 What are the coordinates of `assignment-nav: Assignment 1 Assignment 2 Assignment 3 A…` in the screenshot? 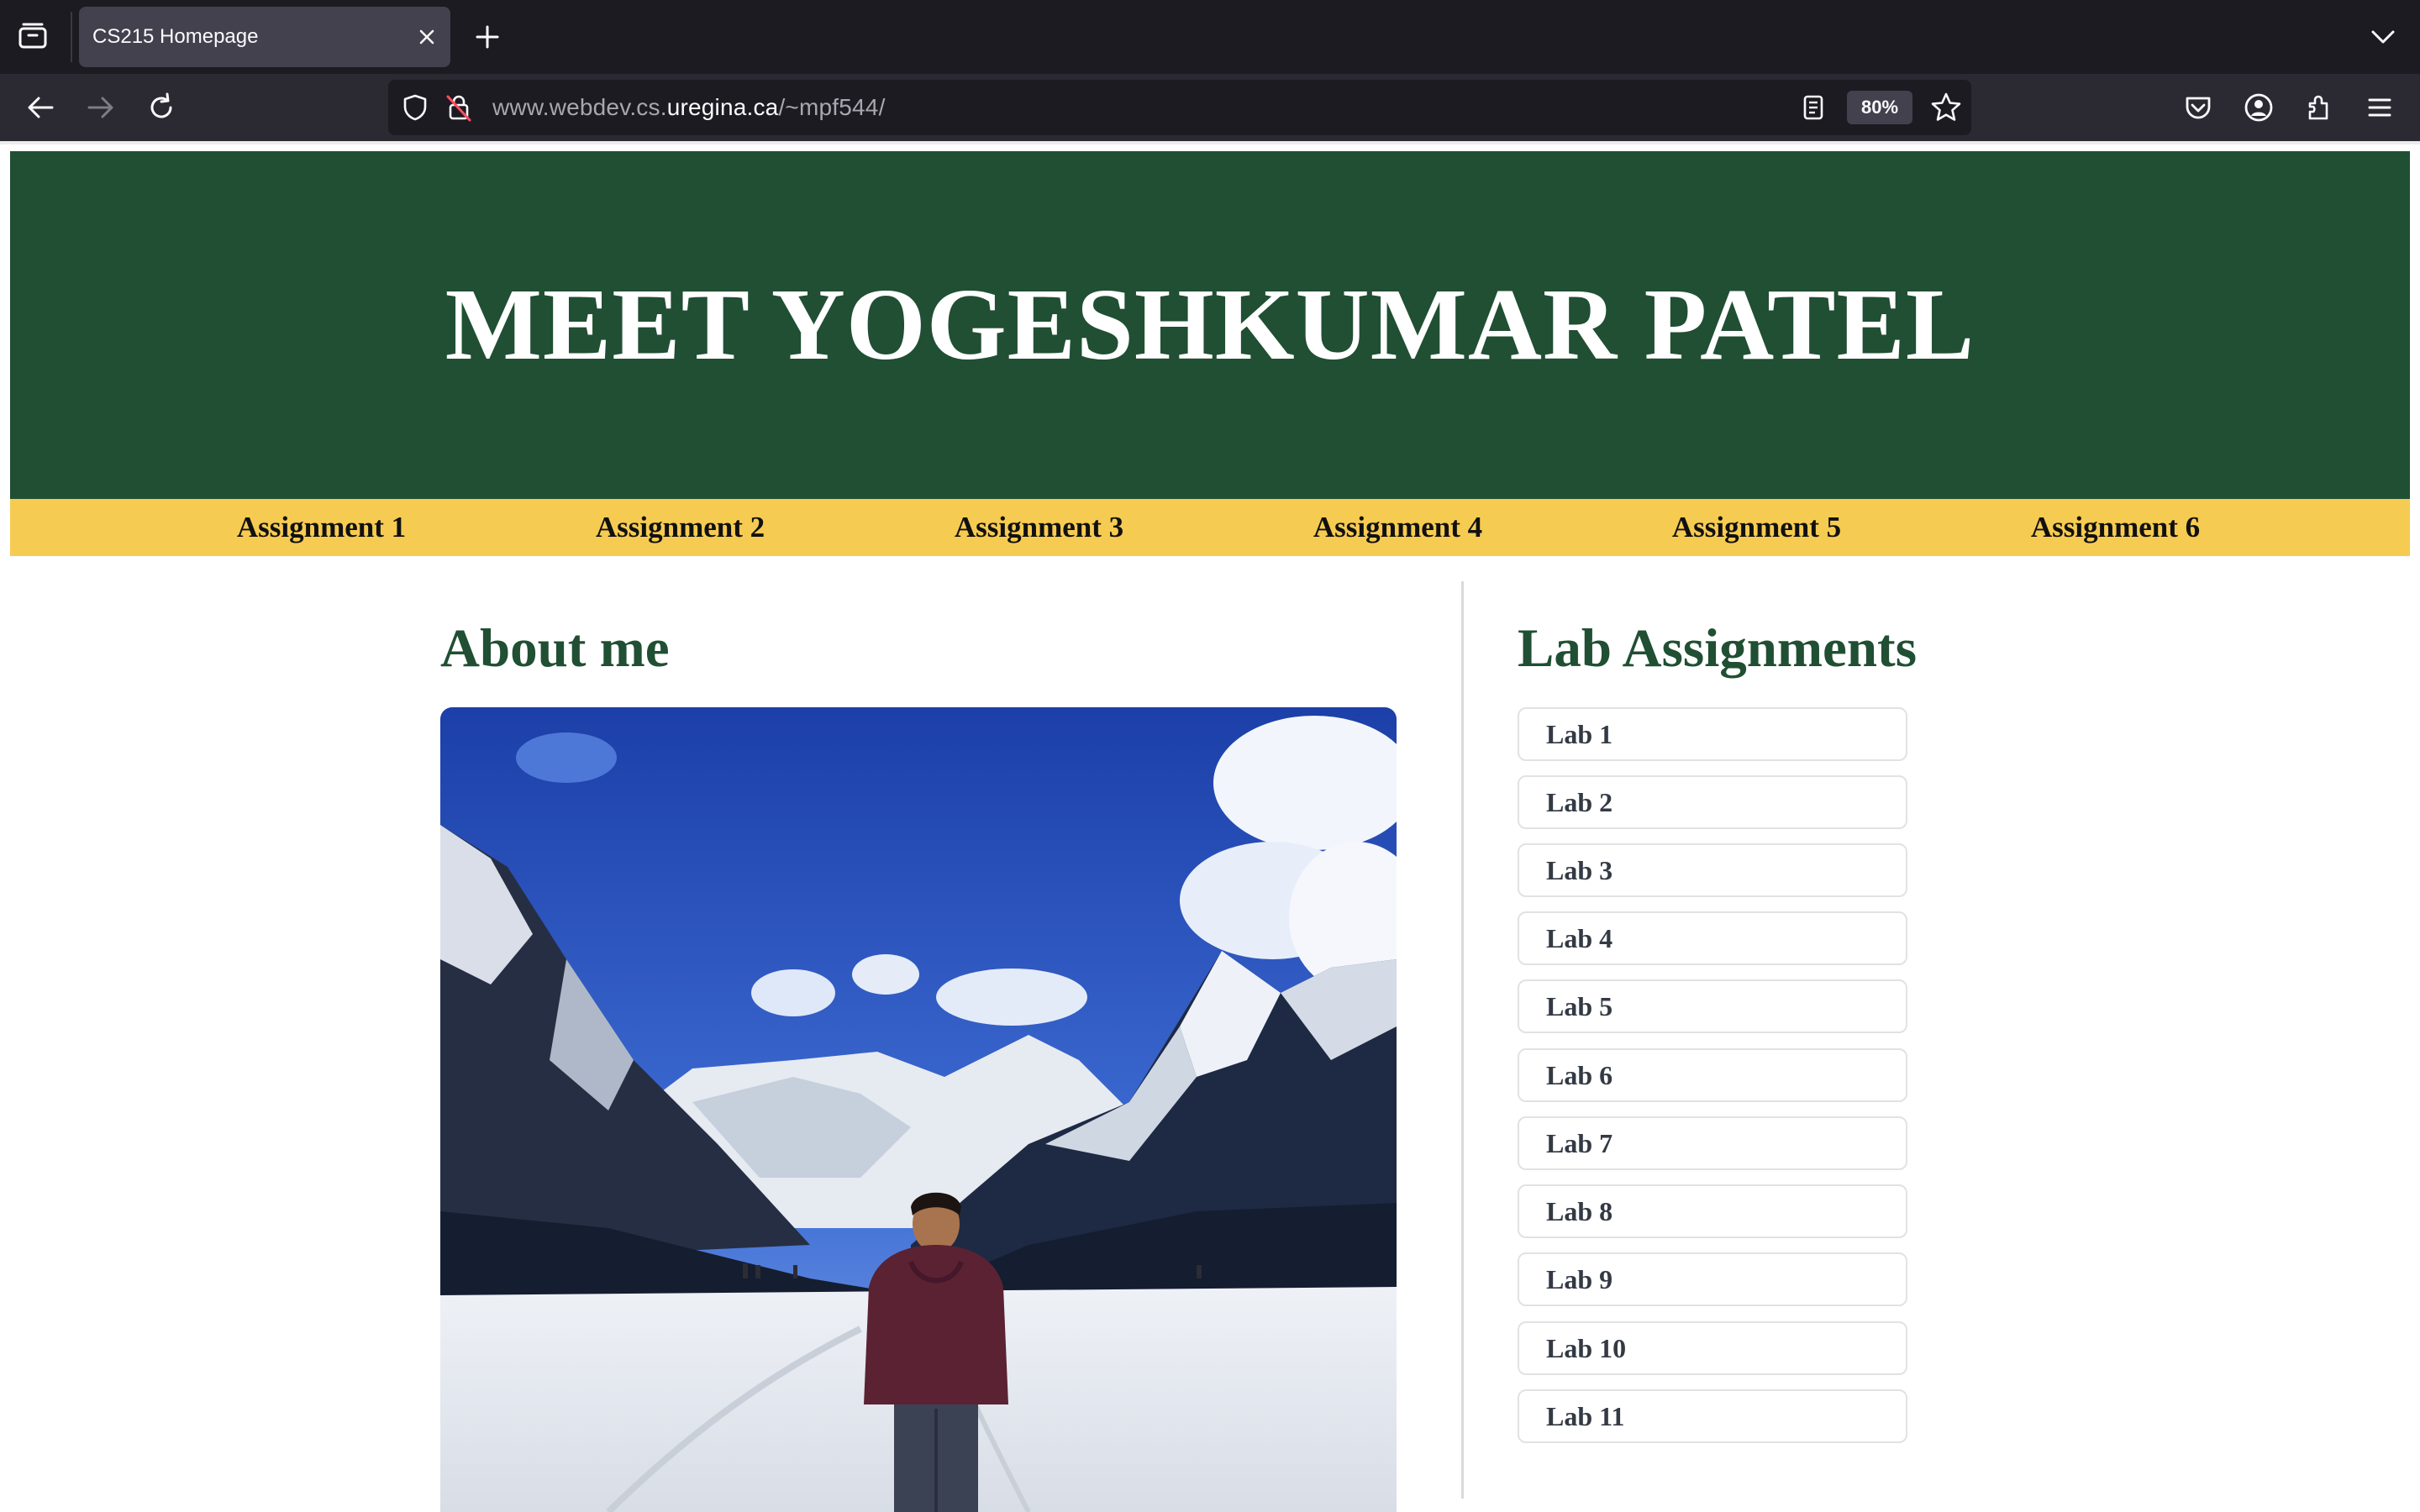 It's located at (1210, 527).